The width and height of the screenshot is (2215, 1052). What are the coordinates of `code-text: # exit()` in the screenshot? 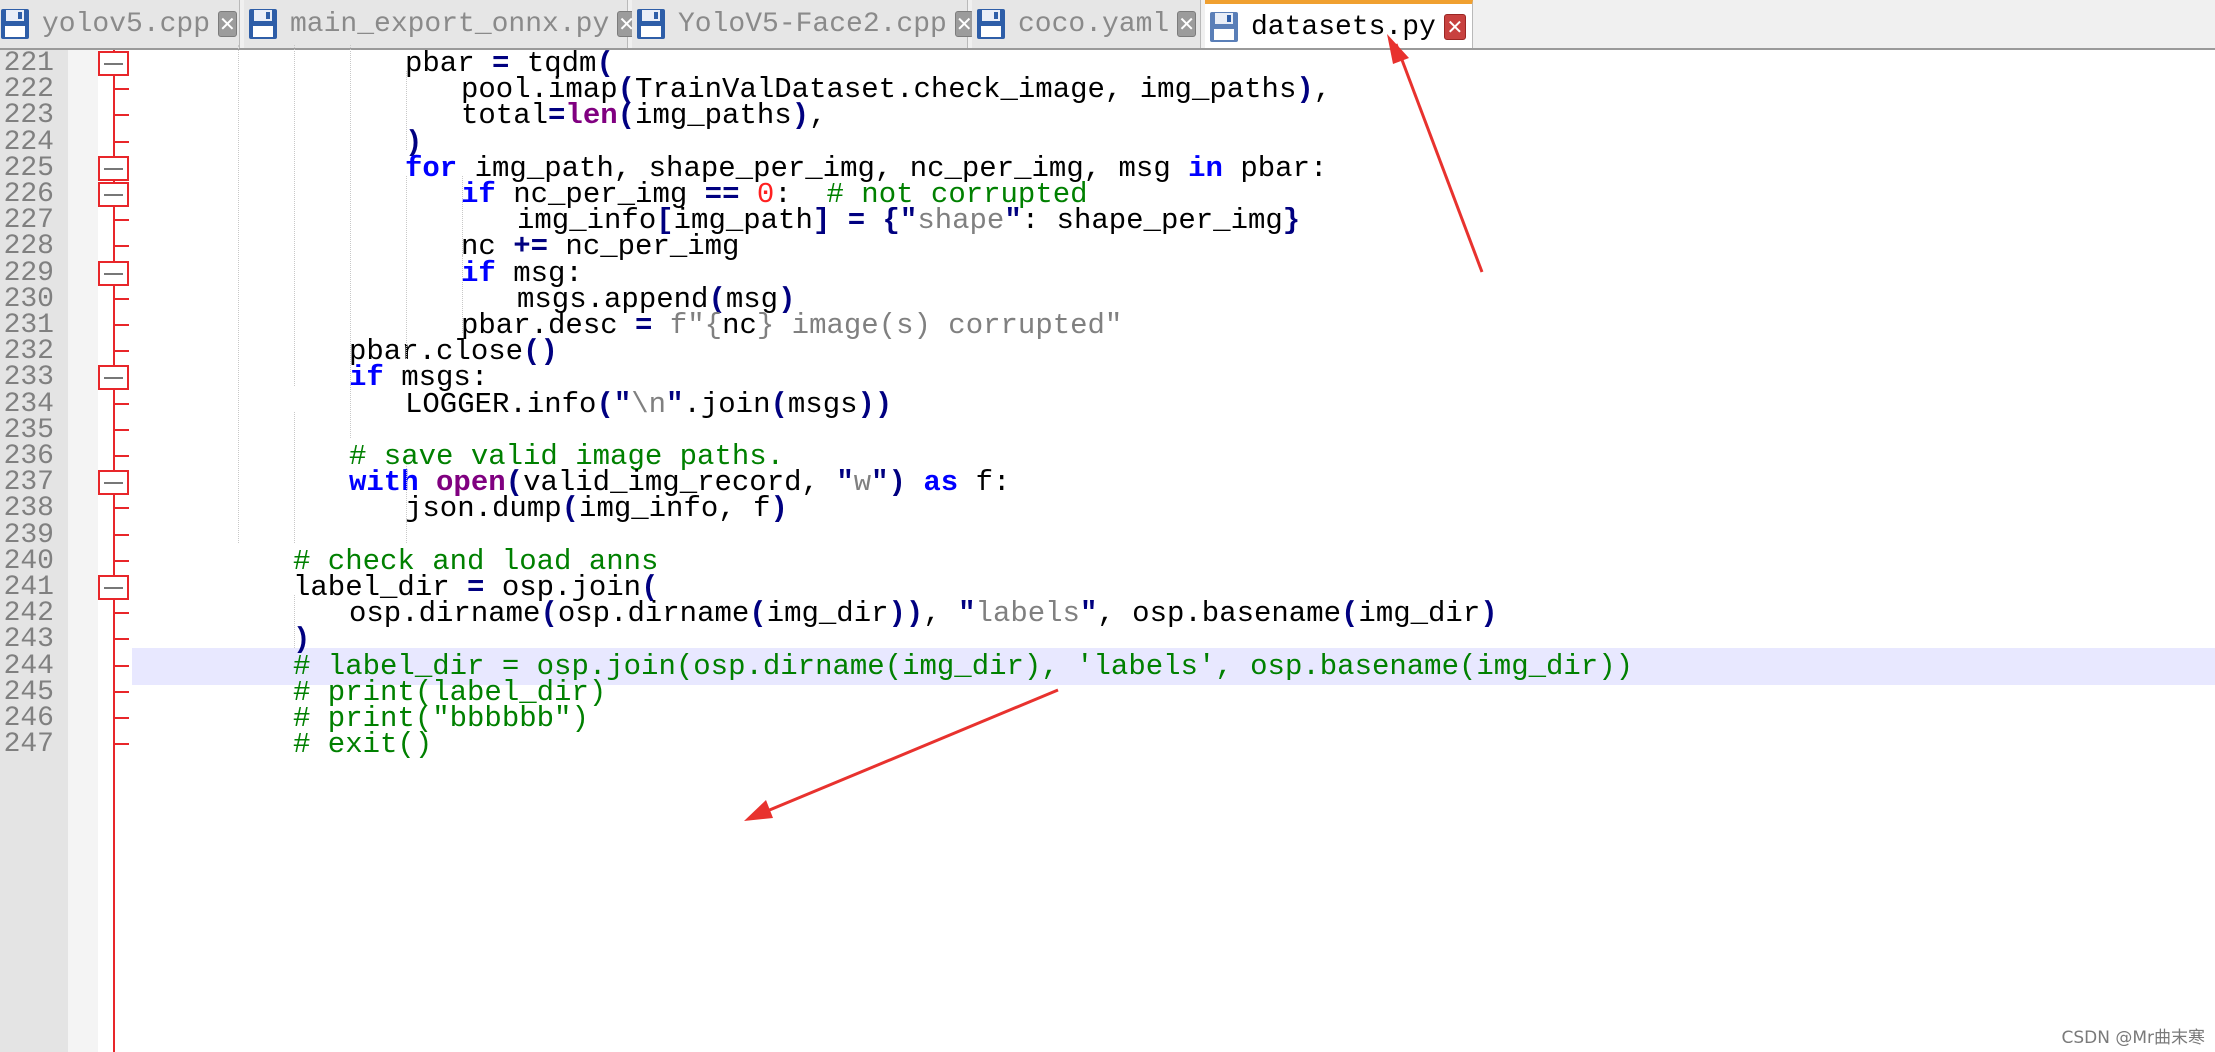 It's located at (363, 745).